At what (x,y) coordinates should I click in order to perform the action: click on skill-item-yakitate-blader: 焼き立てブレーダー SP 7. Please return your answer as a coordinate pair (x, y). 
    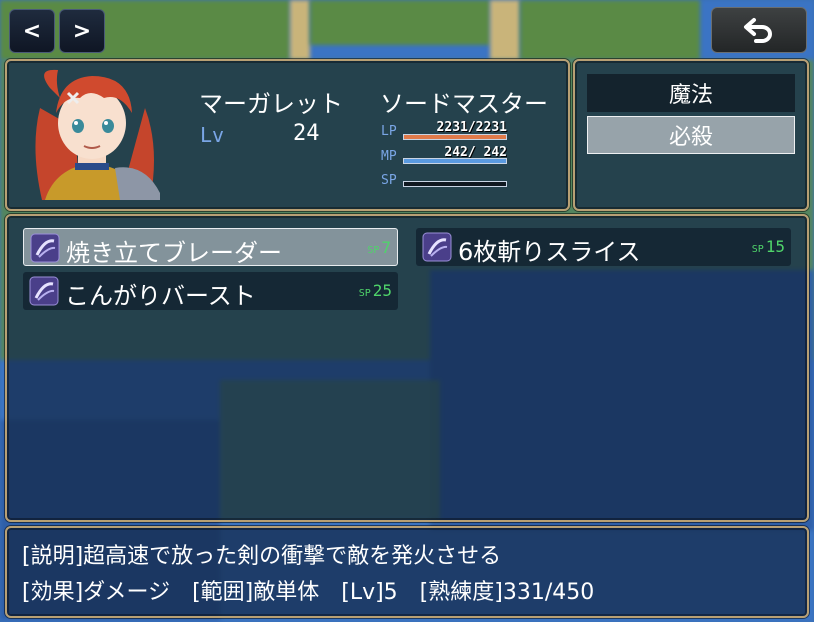
    Looking at the image, I should click on (210, 247).